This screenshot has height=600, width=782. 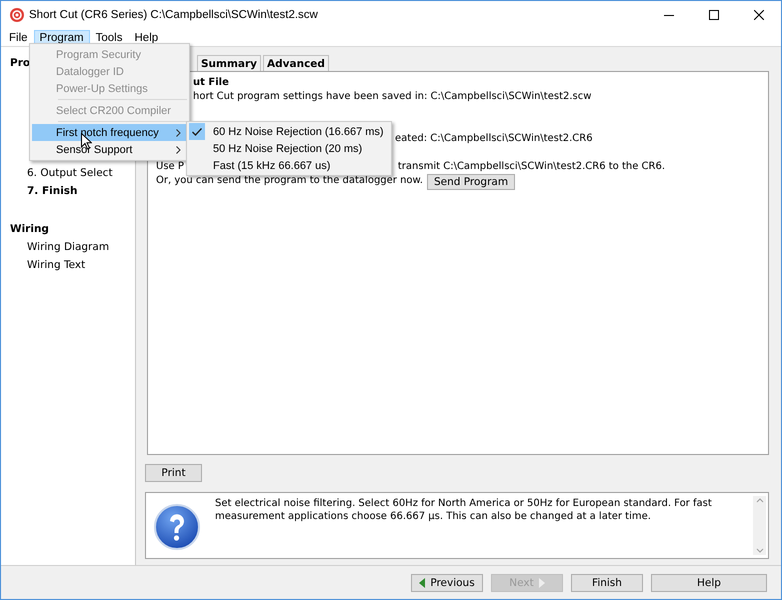 I want to click on previous-button: Previous, so click(x=447, y=583).